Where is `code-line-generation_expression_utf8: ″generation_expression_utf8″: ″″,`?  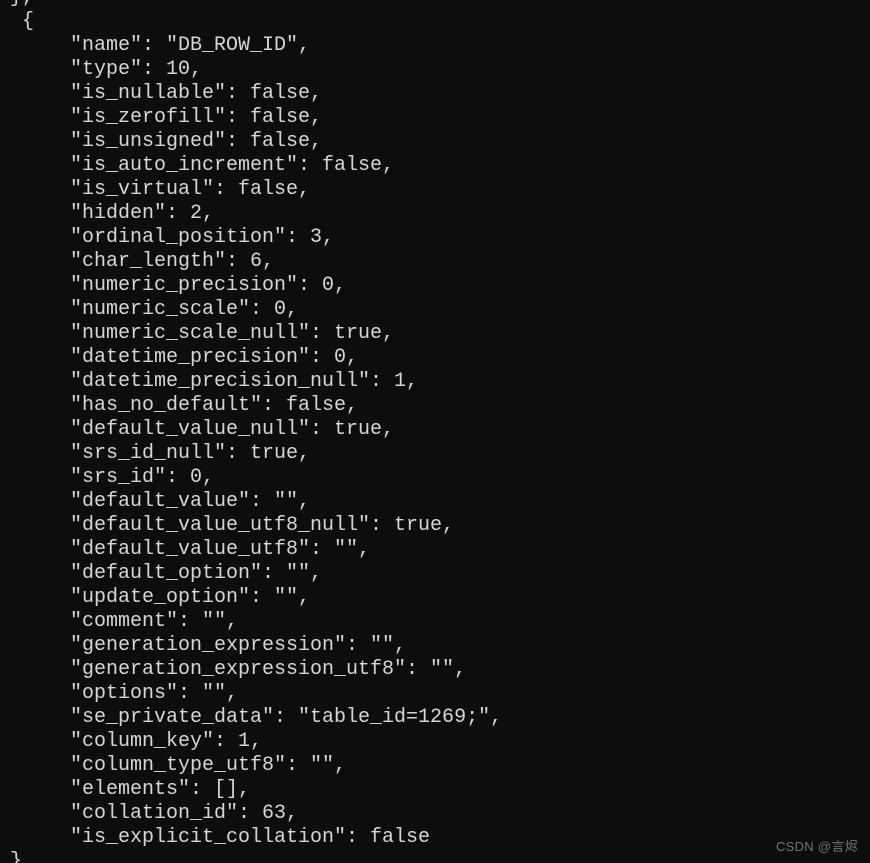 code-line-generation_expression_utf8: ″generation_expression_utf8″: ″″, is located at coordinates (268, 669).